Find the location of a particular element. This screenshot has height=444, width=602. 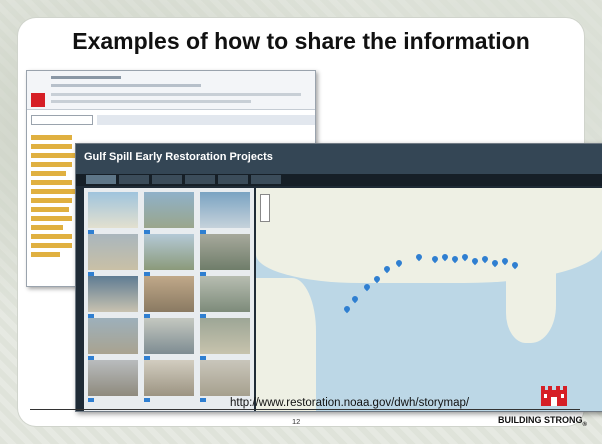

page-number: 12 is located at coordinates (296, 421).